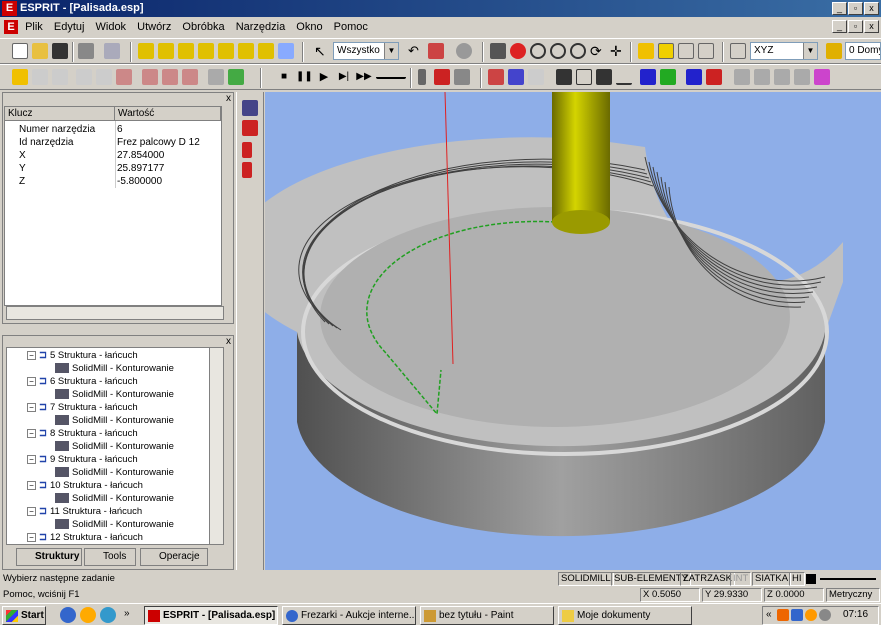  What do you see at coordinates (60, 77) in the screenshot?
I see `op-3-icon` at bounding box center [60, 77].